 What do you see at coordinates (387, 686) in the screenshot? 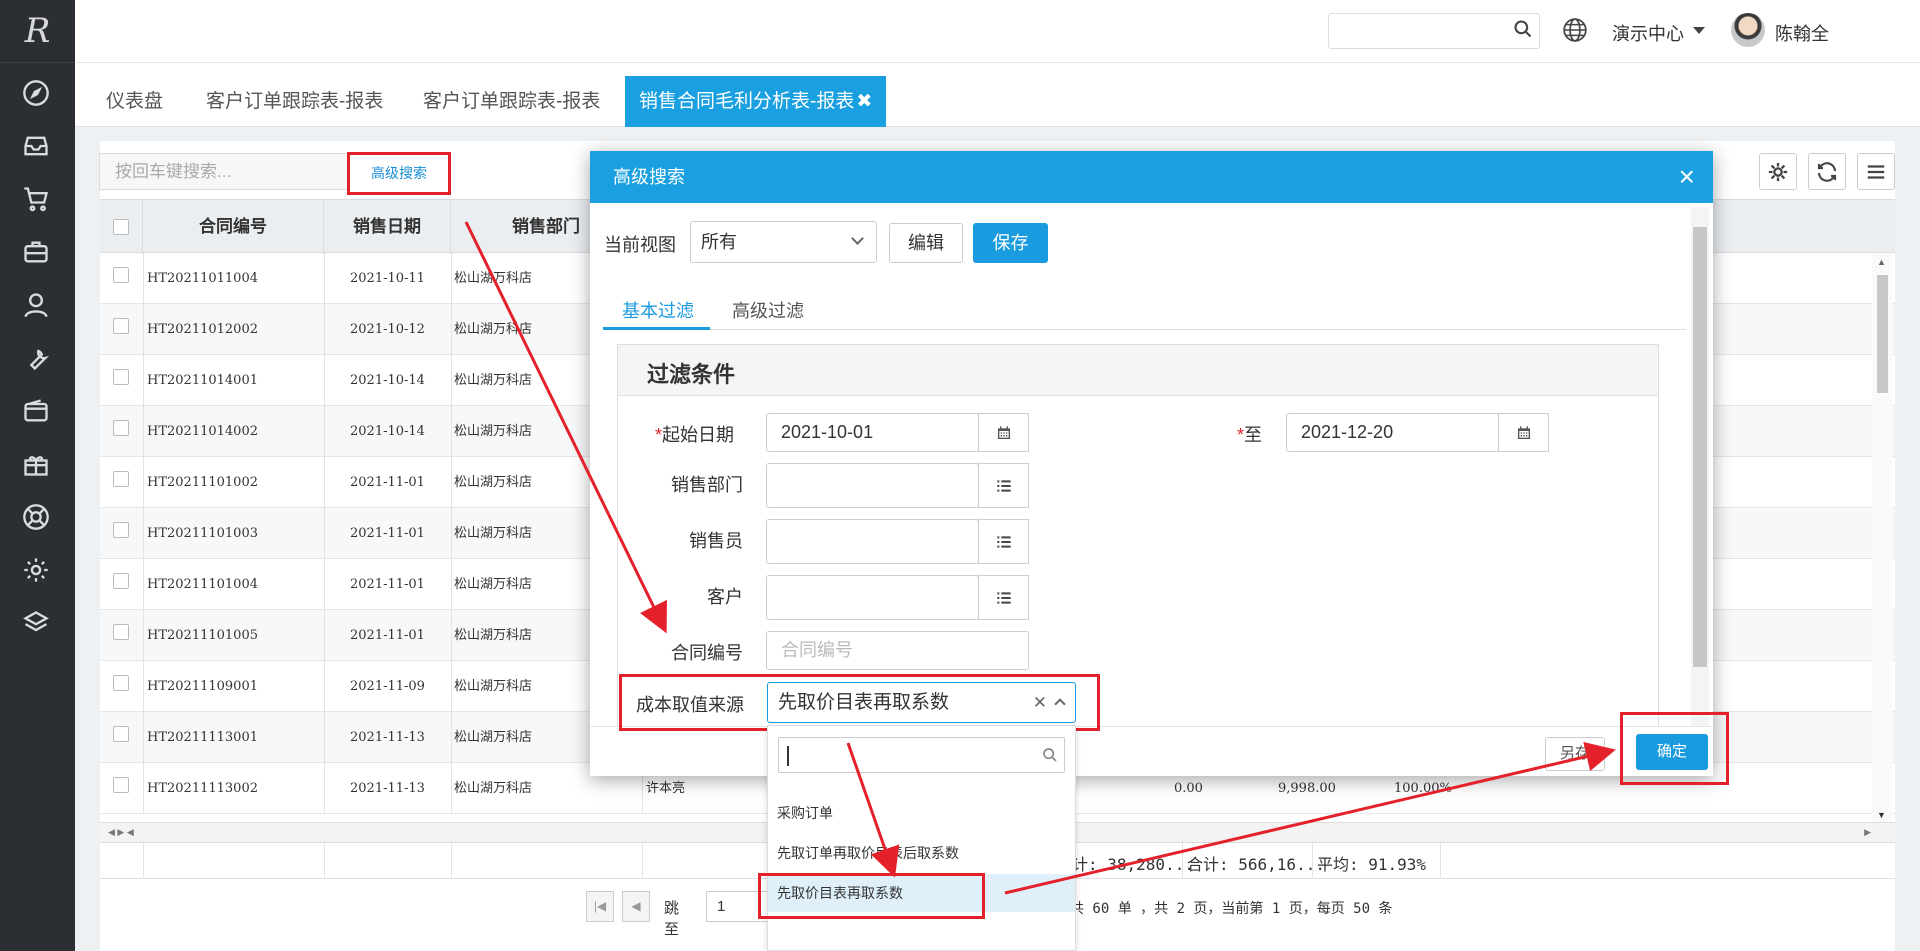
I see `cell-sales-date: 2021-11-09` at bounding box center [387, 686].